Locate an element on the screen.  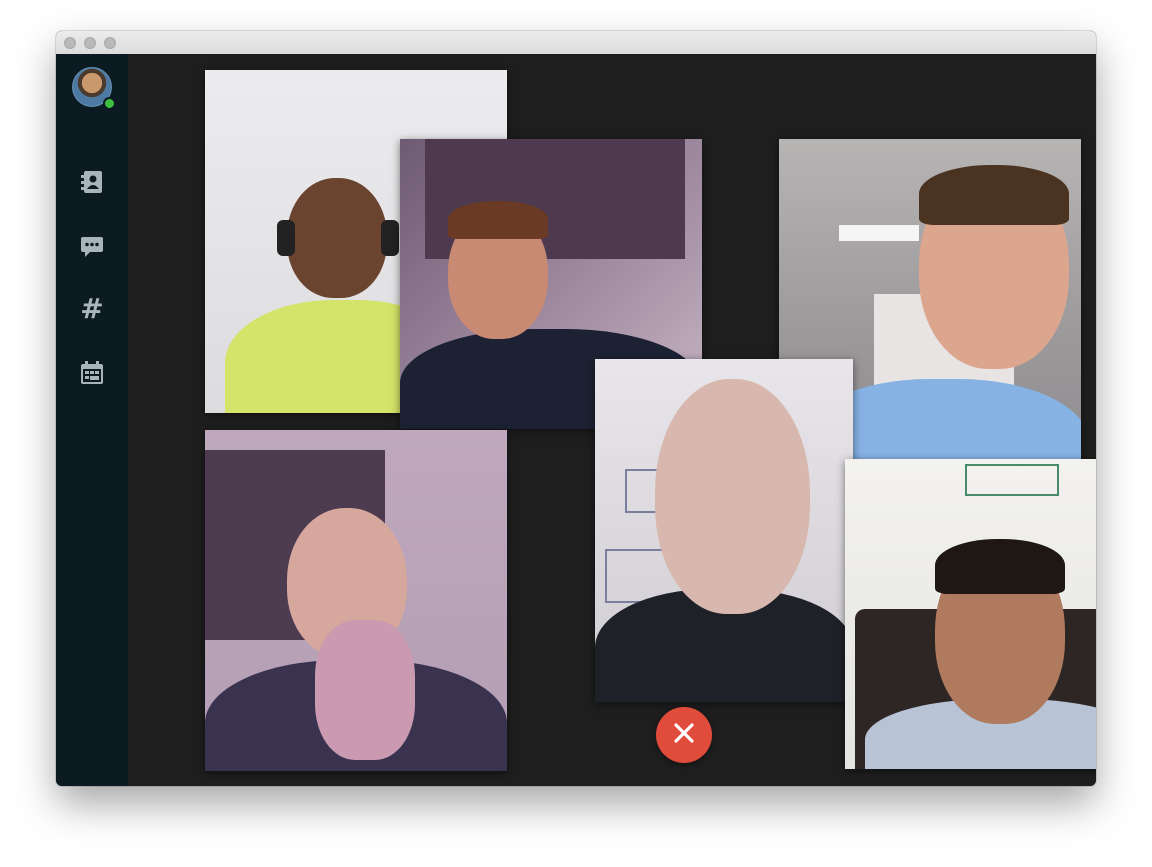
sidebar-item-contacts is located at coordinates (92, 182).